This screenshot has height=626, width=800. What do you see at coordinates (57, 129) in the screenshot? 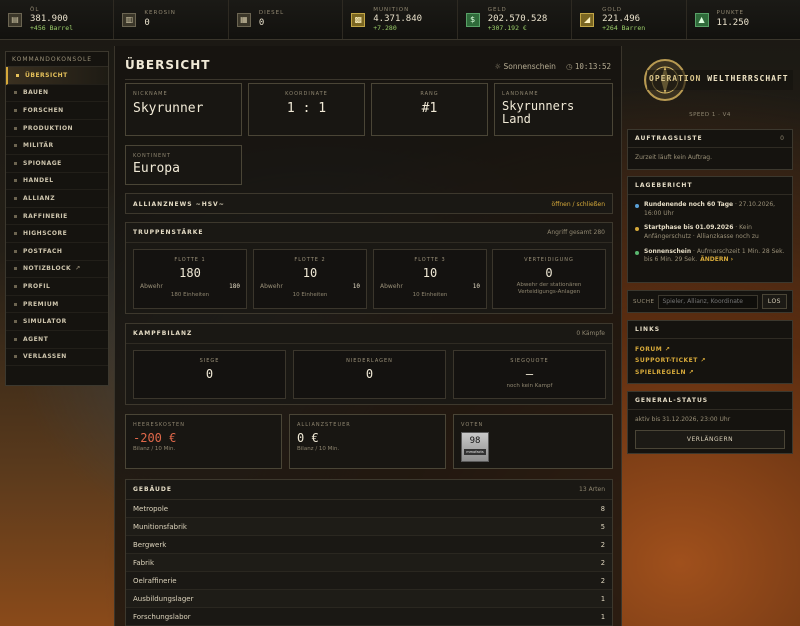
I see `sidebar-item-produktion: PRODUKTION` at bounding box center [57, 129].